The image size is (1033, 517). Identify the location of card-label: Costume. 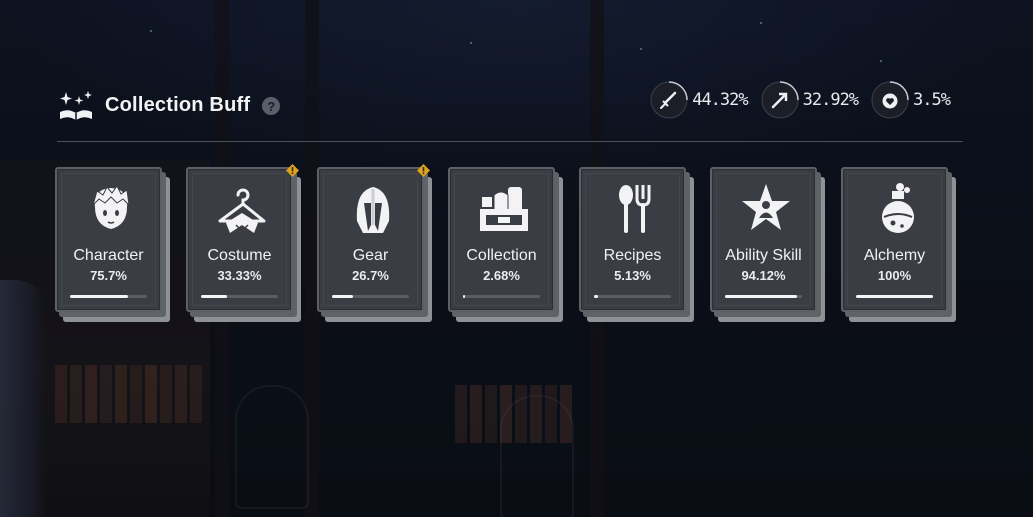
(239, 255).